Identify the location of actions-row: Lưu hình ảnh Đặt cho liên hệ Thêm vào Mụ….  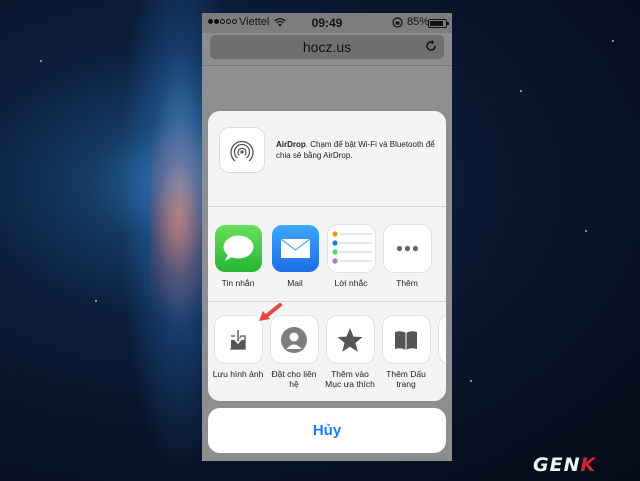
(327, 356).